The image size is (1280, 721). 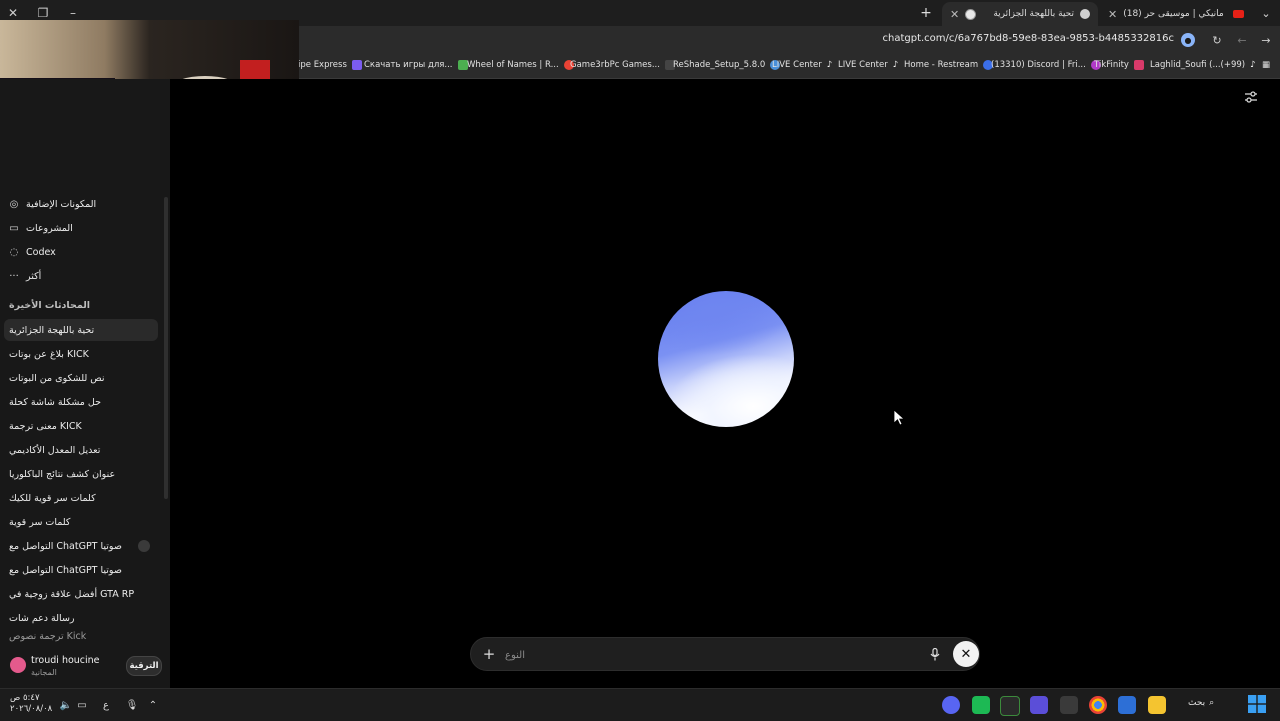 What do you see at coordinates (166, 348) in the screenshot?
I see `sidebar-scrollbar` at bounding box center [166, 348].